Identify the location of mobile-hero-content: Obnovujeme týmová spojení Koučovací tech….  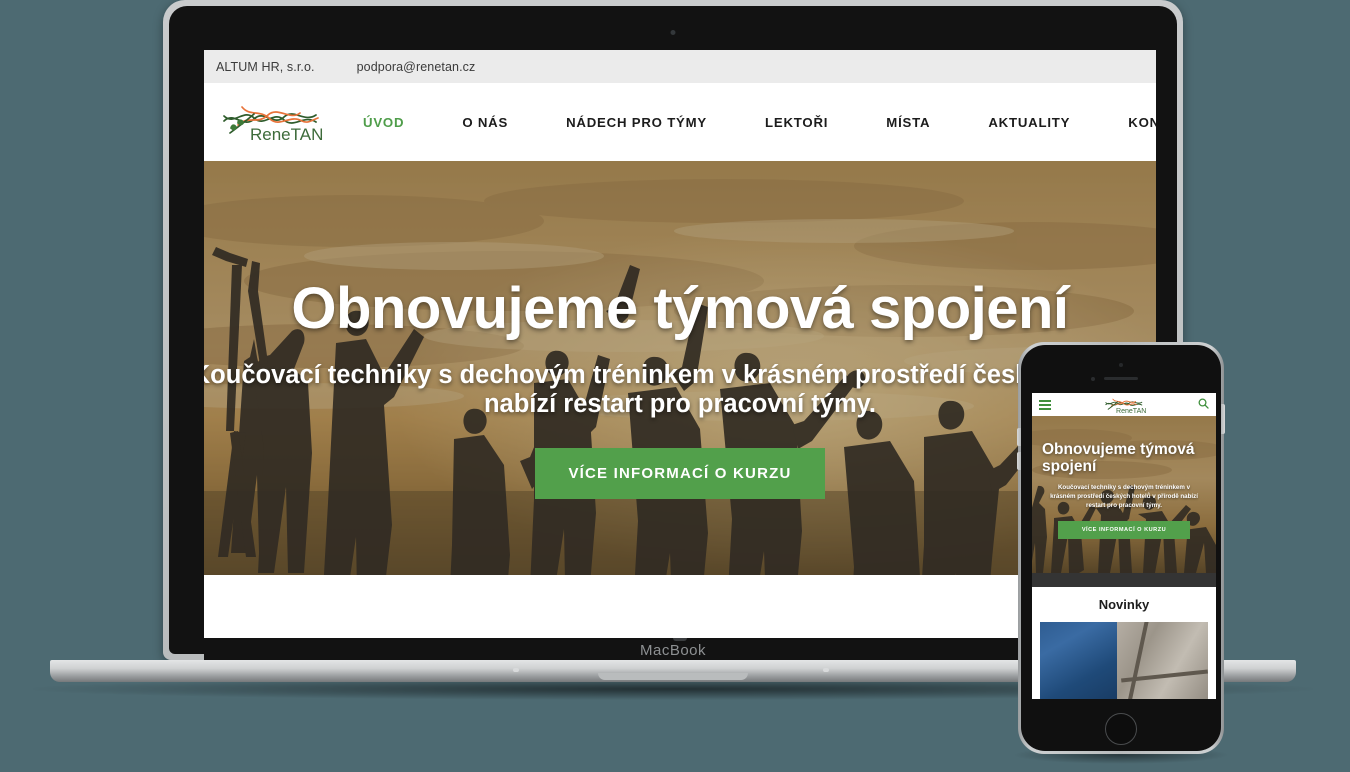
(1124, 494).